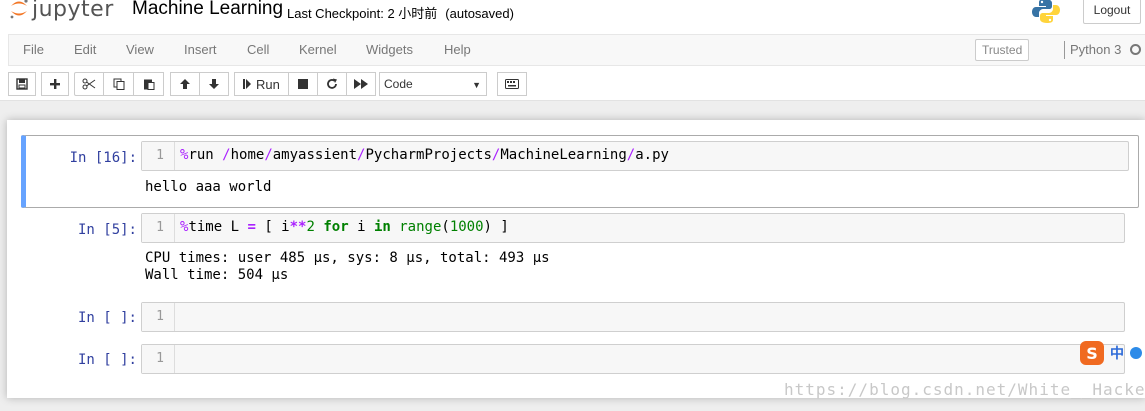 Image resolution: width=1145 pixels, height=411 pixels. I want to click on menu-edit: Edit, so click(85, 49).